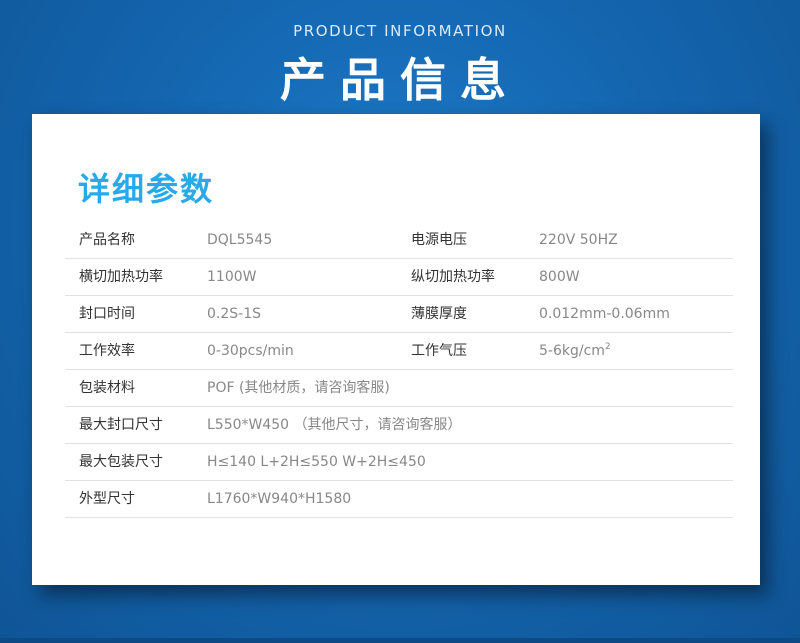 The width and height of the screenshot is (800, 643). I want to click on spec-value: 0-30pcs/min, so click(250, 351).